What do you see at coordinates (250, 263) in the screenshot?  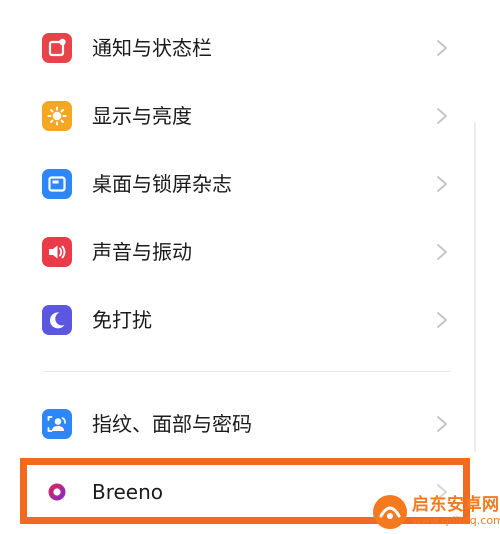 I see `settings-item-sound: 声音与振动` at bounding box center [250, 263].